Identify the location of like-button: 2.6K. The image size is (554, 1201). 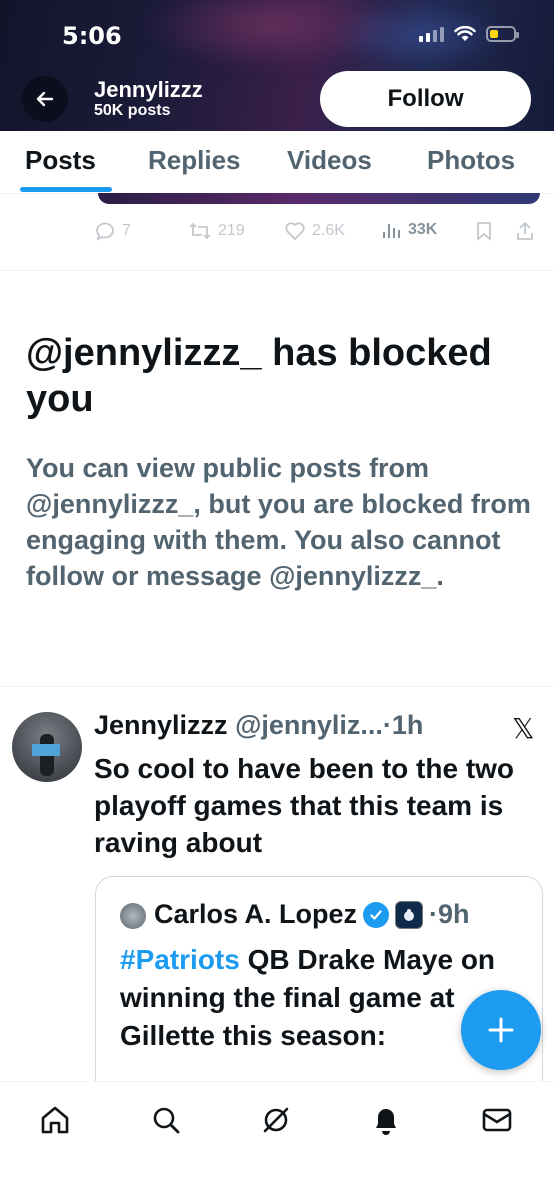
(314, 231).